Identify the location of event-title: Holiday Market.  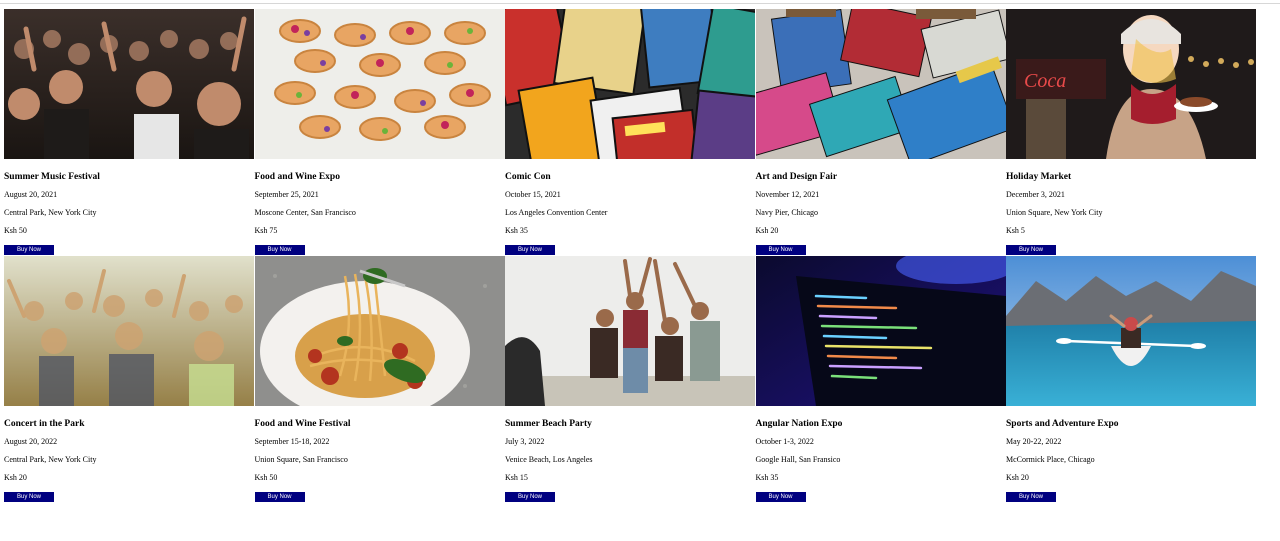
(1039, 177).